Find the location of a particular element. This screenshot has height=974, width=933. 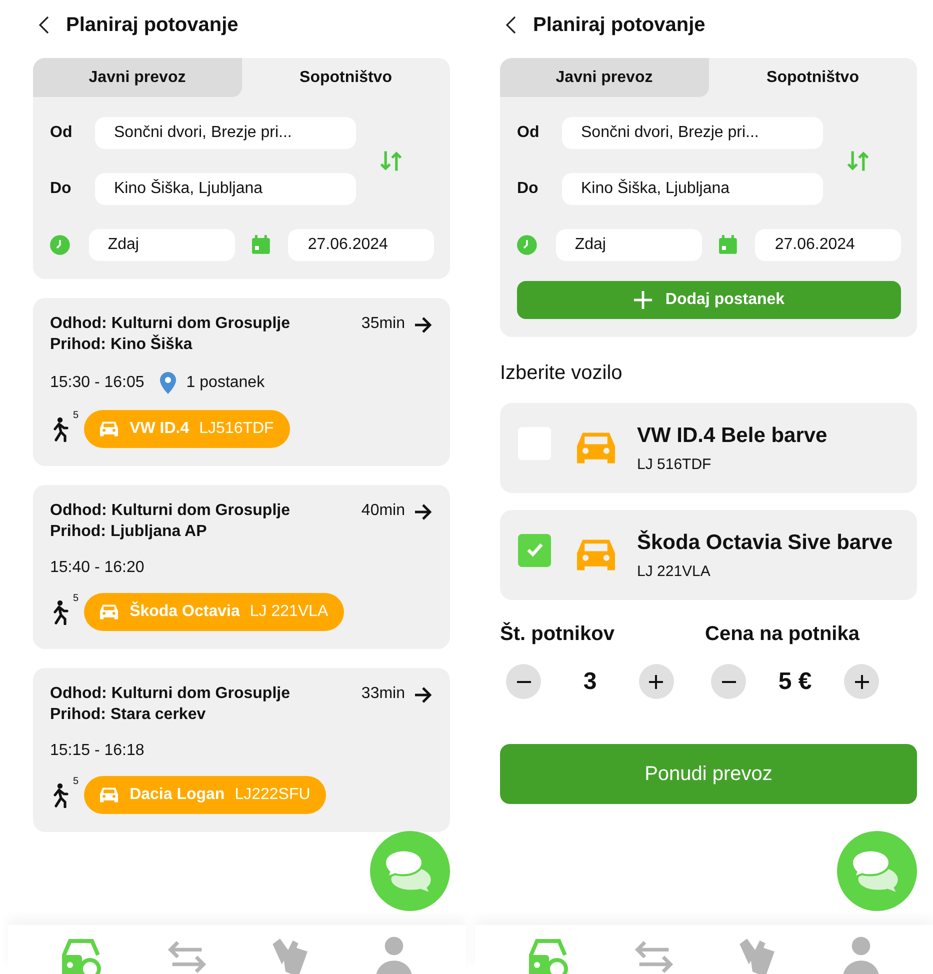

vehicle-name: VW ID.4 is located at coordinates (160, 429).